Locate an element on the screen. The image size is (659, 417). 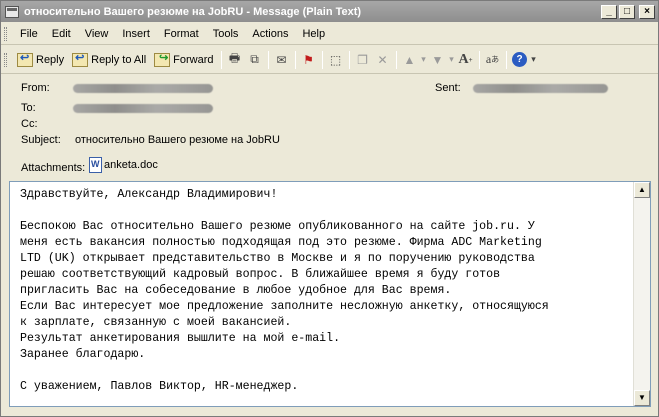
scroll-down-button: ▼ is located at coordinates (642, 398).